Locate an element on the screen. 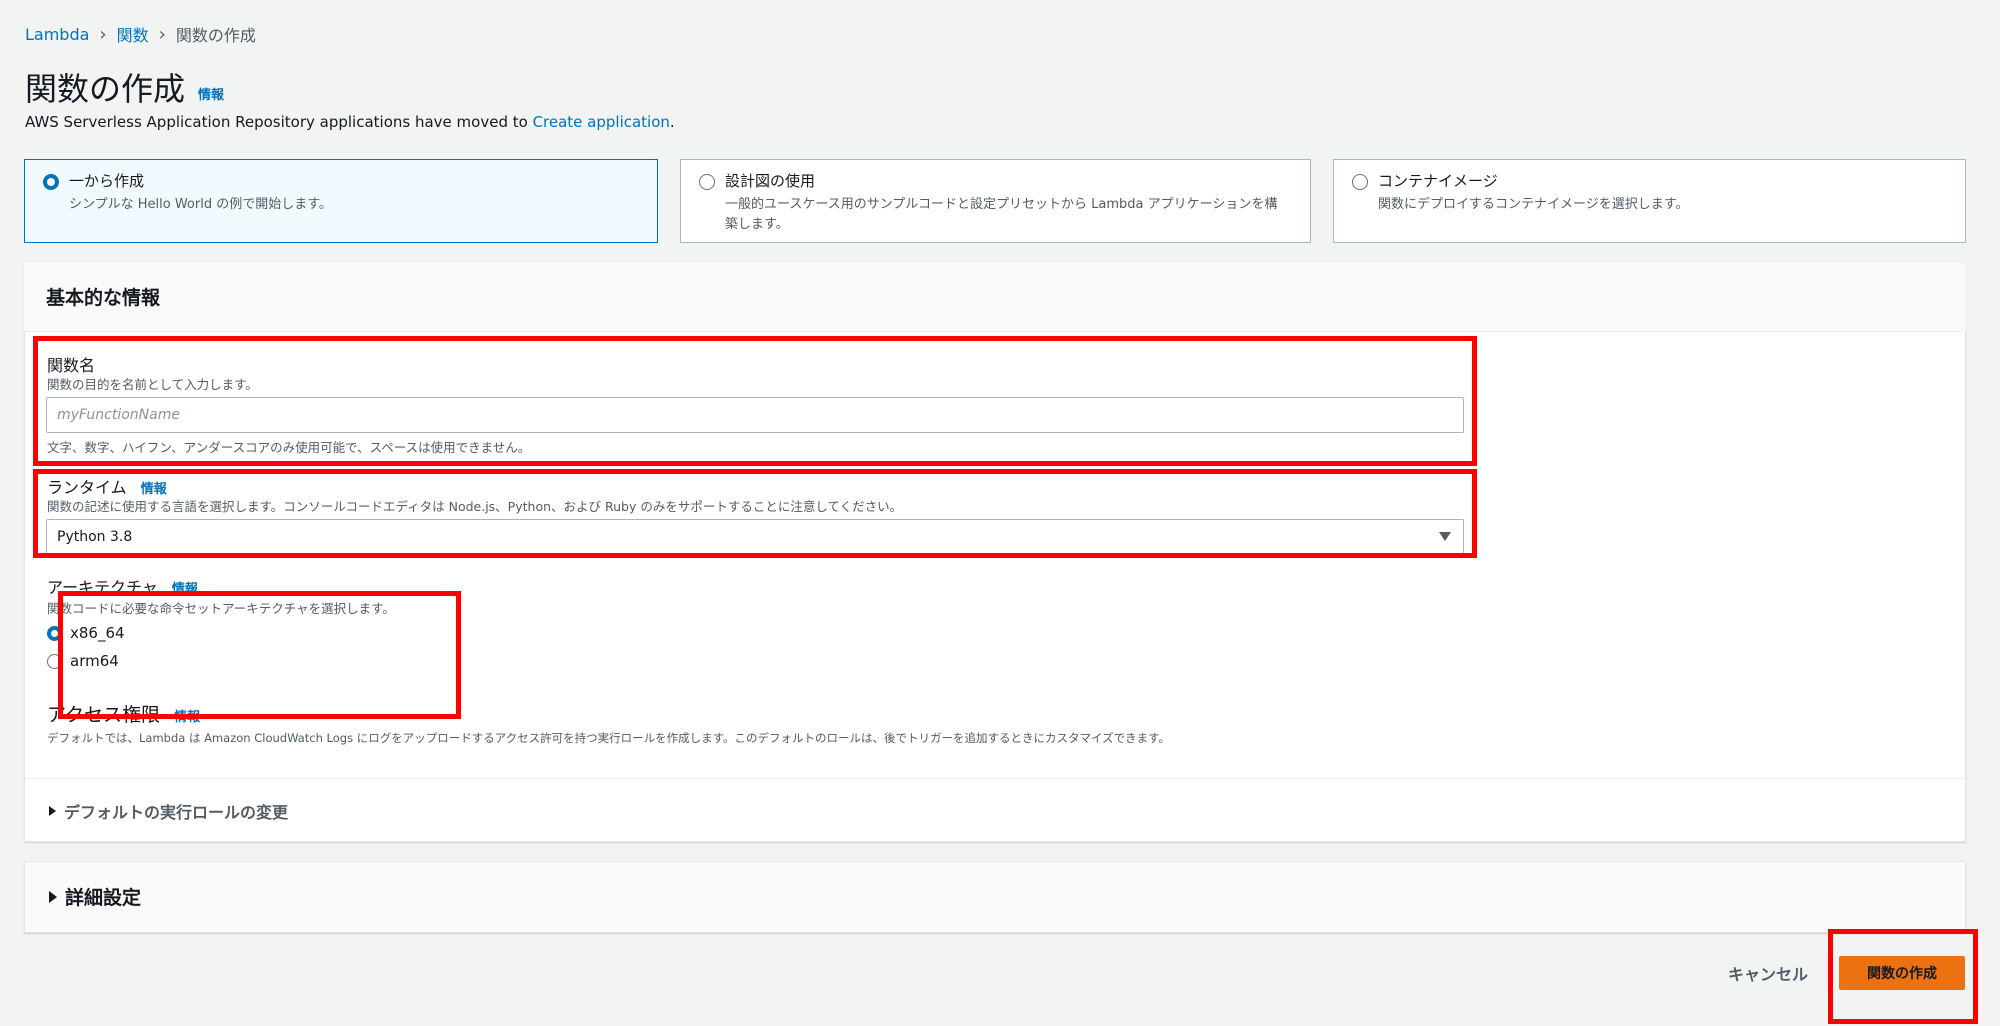 The width and height of the screenshot is (2000, 1026). runtime-select: Python 3.8 is located at coordinates (755, 537).